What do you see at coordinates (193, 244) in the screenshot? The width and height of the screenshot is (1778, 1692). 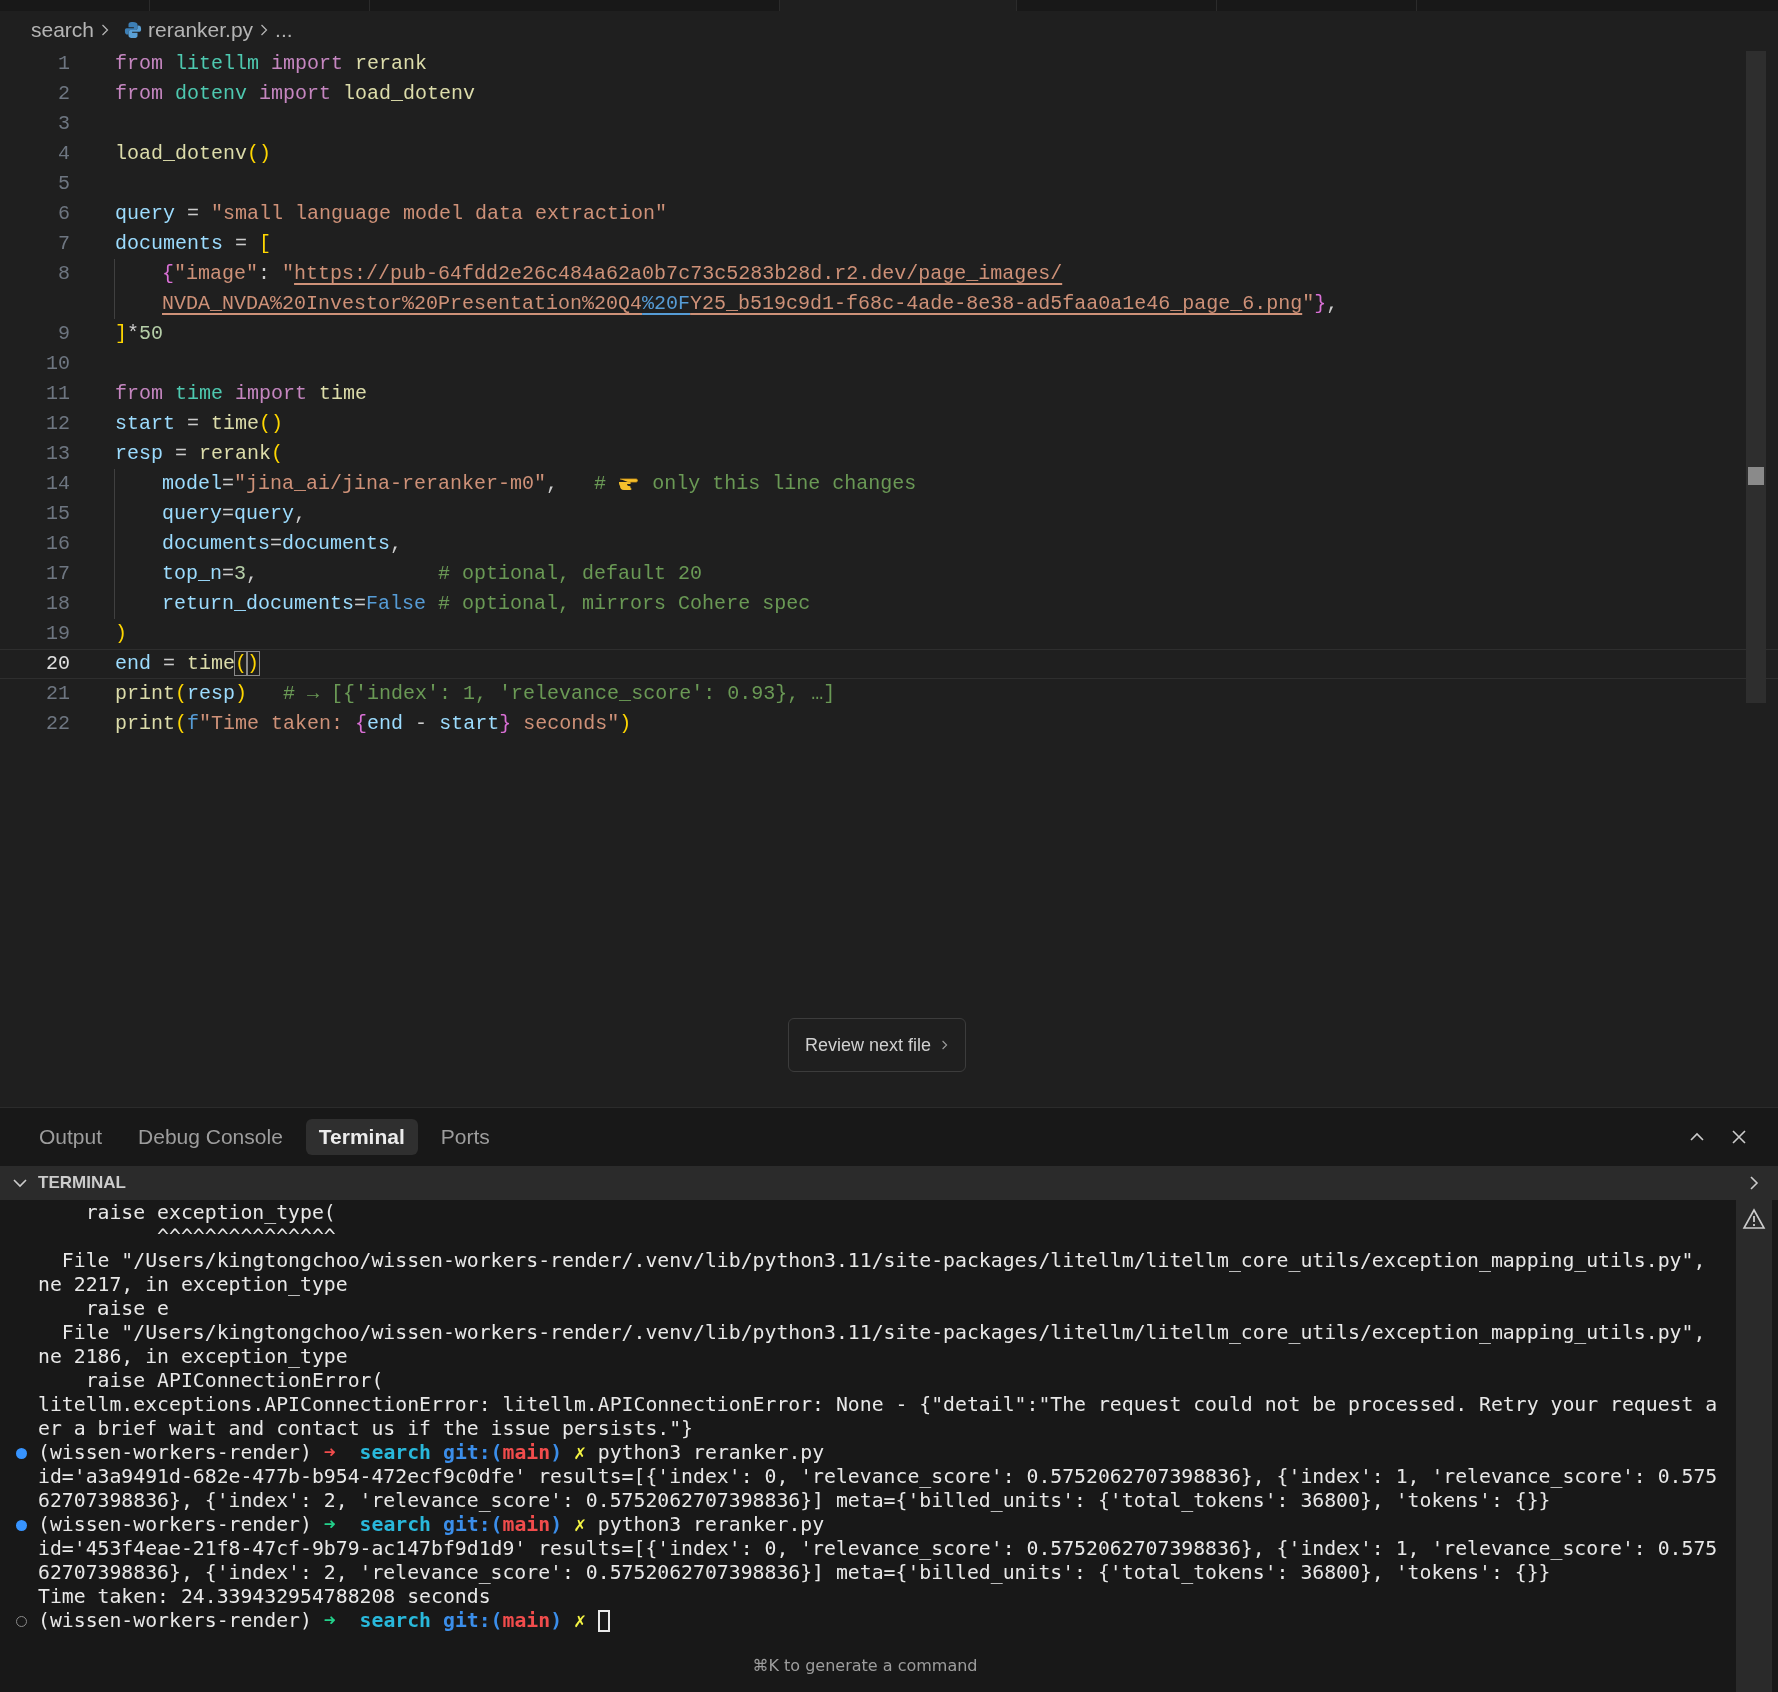 I see `code-line: documents = [` at bounding box center [193, 244].